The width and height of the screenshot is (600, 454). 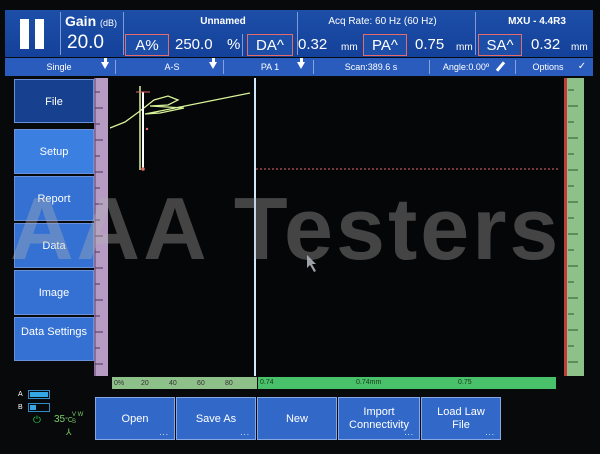 What do you see at coordinates (172, 67) in the screenshot?
I see `layout-label: A-S` at bounding box center [172, 67].